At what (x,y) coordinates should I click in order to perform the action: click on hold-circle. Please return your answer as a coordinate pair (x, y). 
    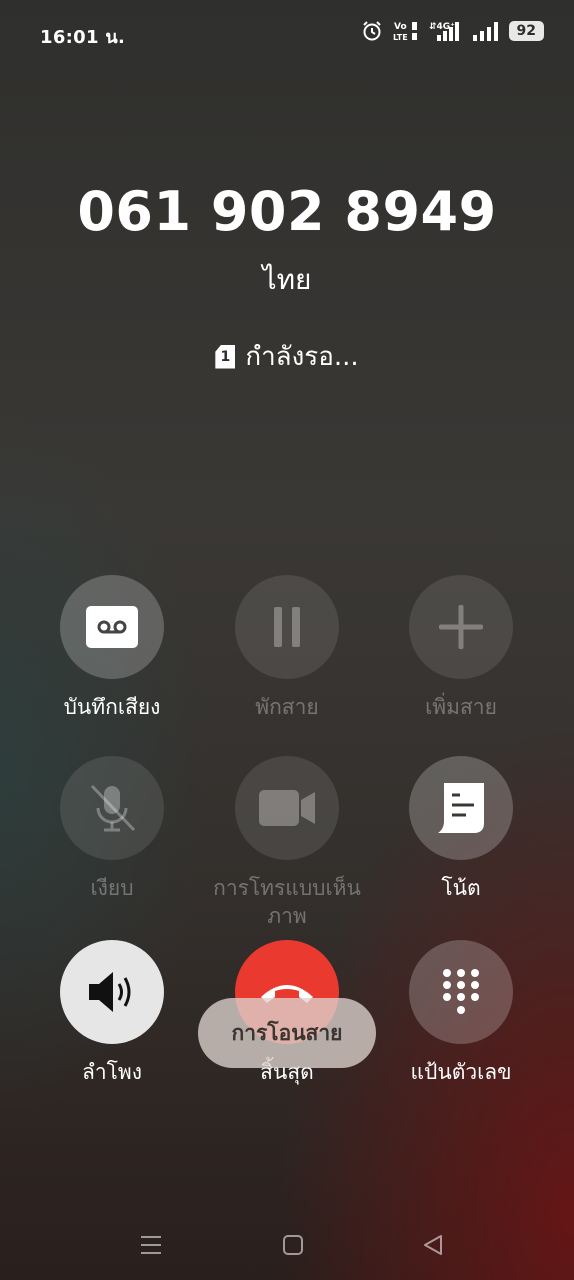
    Looking at the image, I should click on (287, 627).